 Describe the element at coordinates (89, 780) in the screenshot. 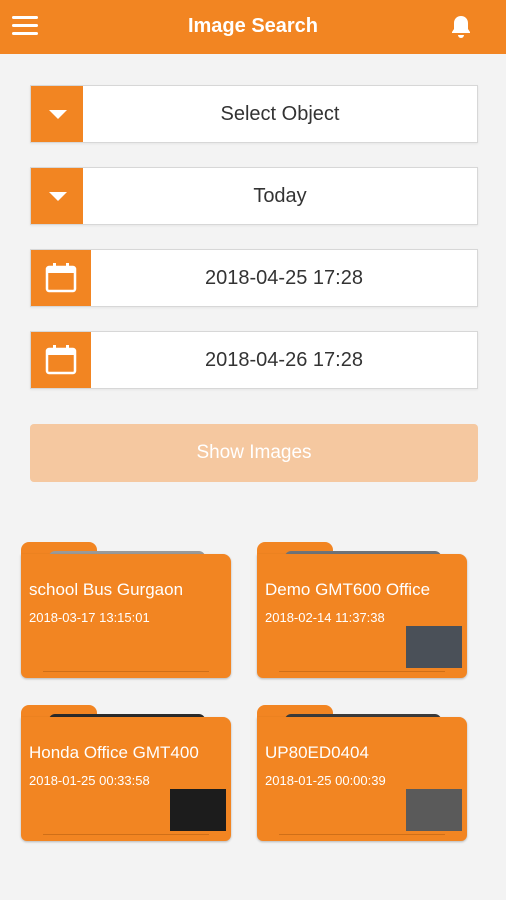

I see `folder-date: 2018-01-25 00:33:58` at that location.